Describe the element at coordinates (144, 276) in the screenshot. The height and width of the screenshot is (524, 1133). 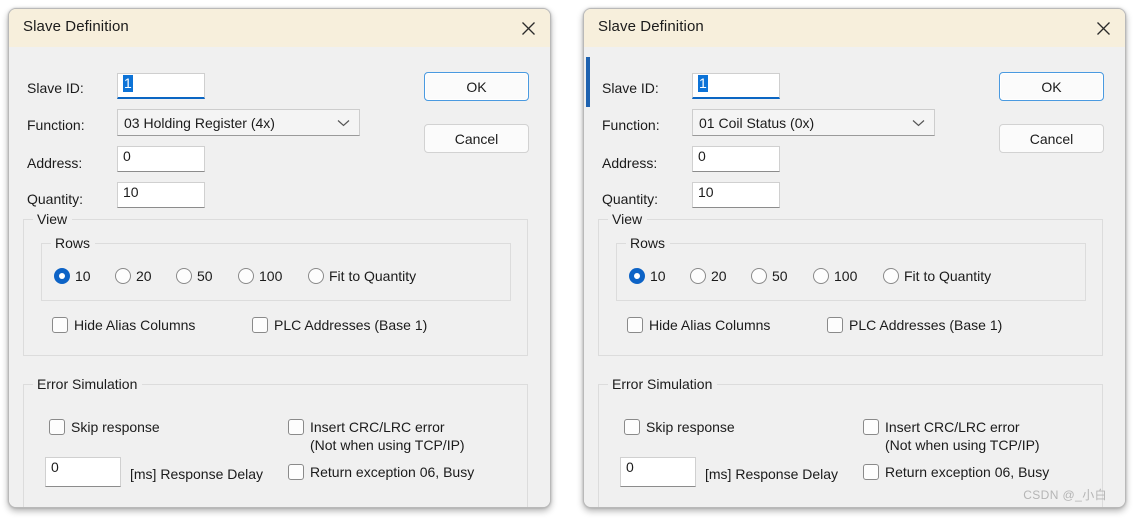
I see `rows-radio-20-label: 20` at that location.